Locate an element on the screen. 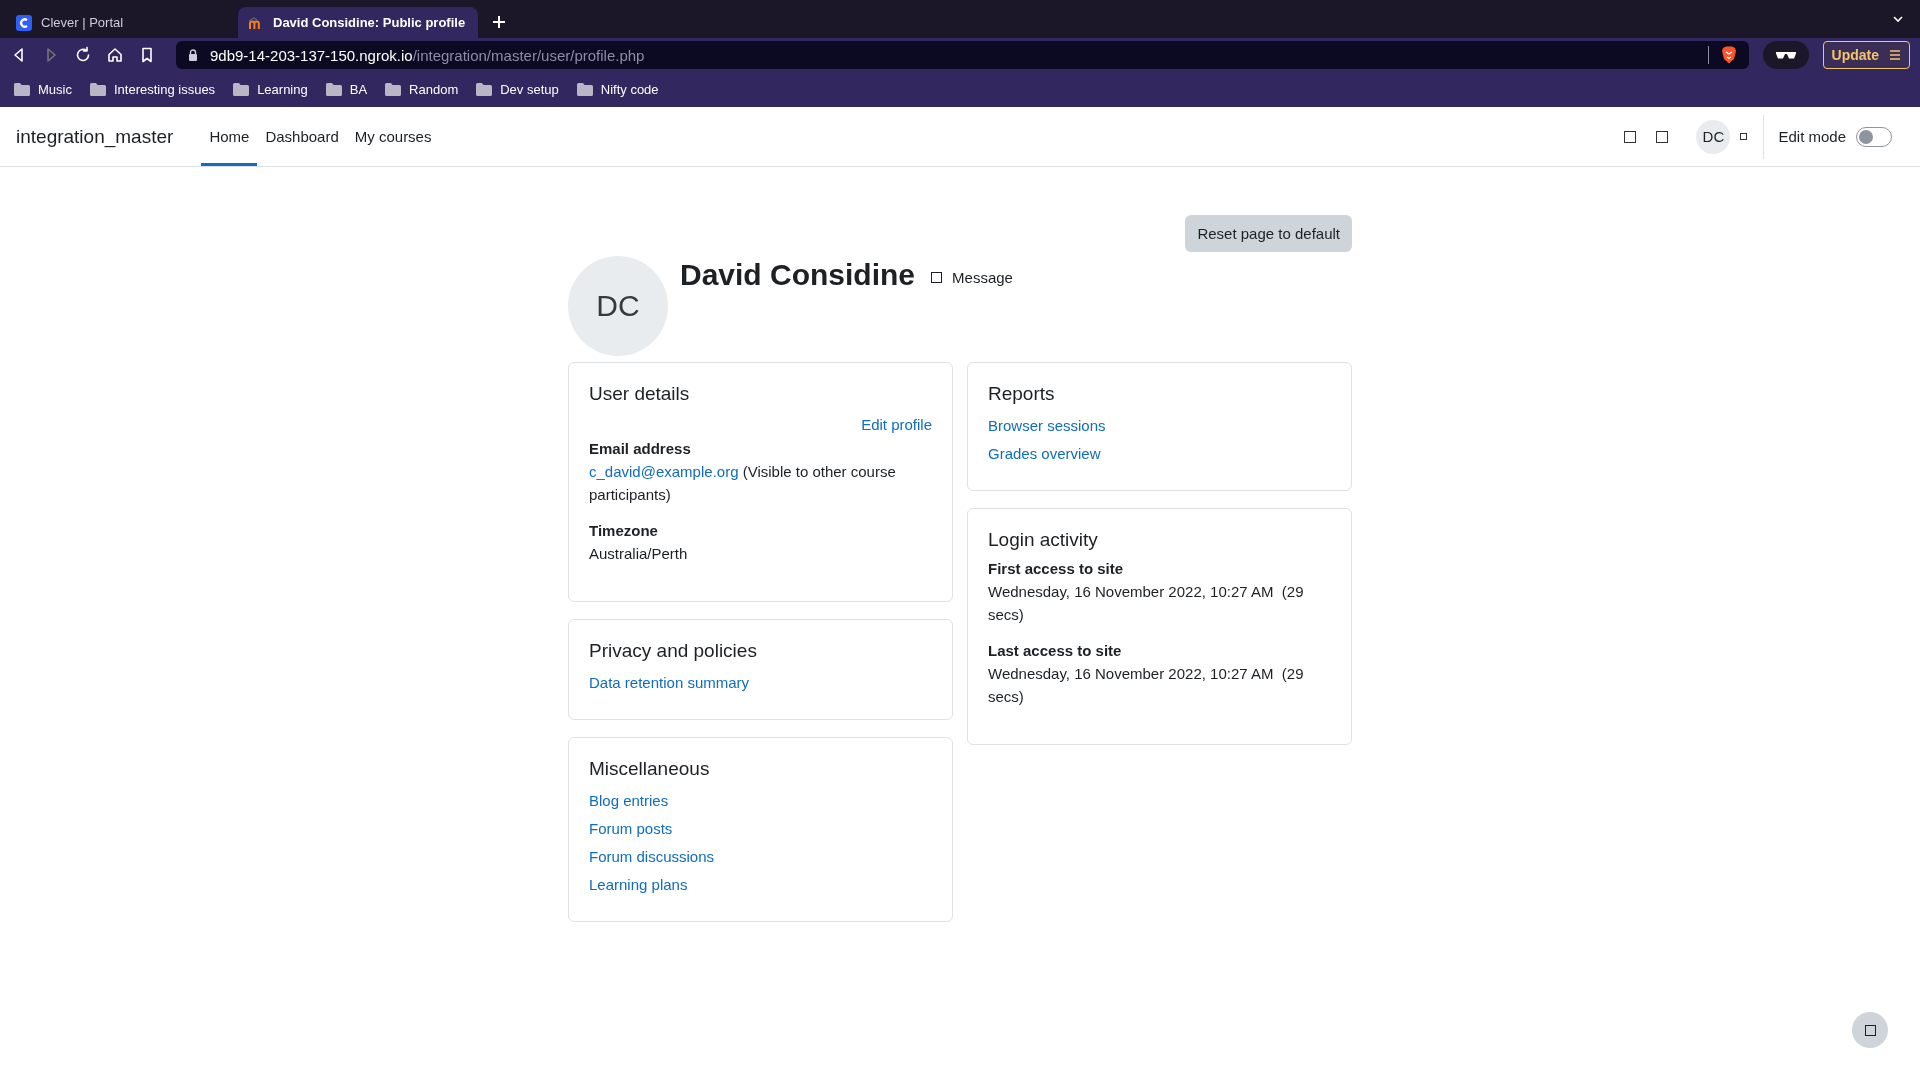  field-label: Email address is located at coordinates (640, 449).